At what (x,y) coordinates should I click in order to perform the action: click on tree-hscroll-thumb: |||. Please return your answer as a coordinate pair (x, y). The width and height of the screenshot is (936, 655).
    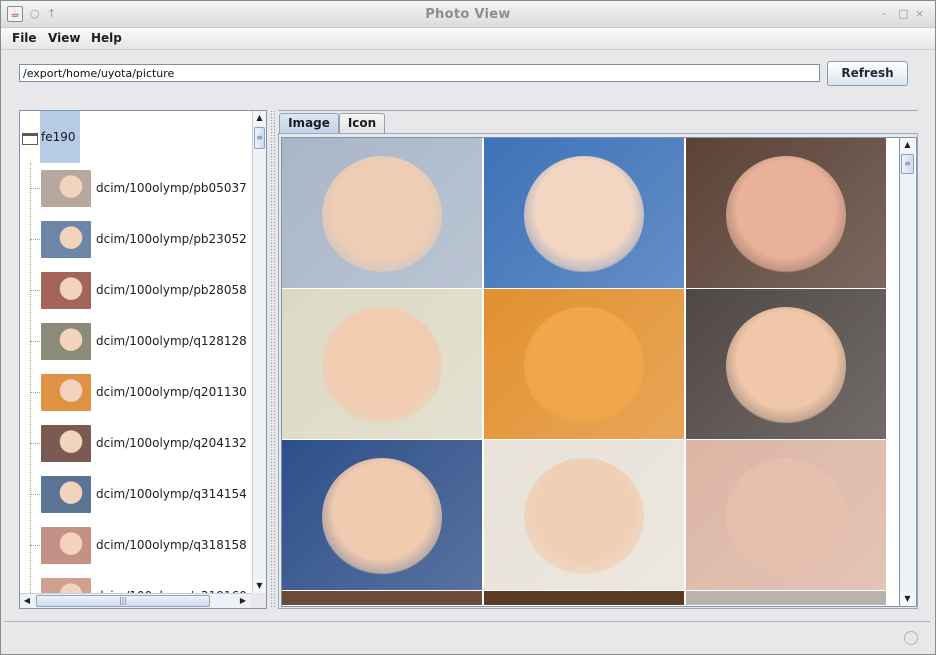
    Looking at the image, I should click on (123, 601).